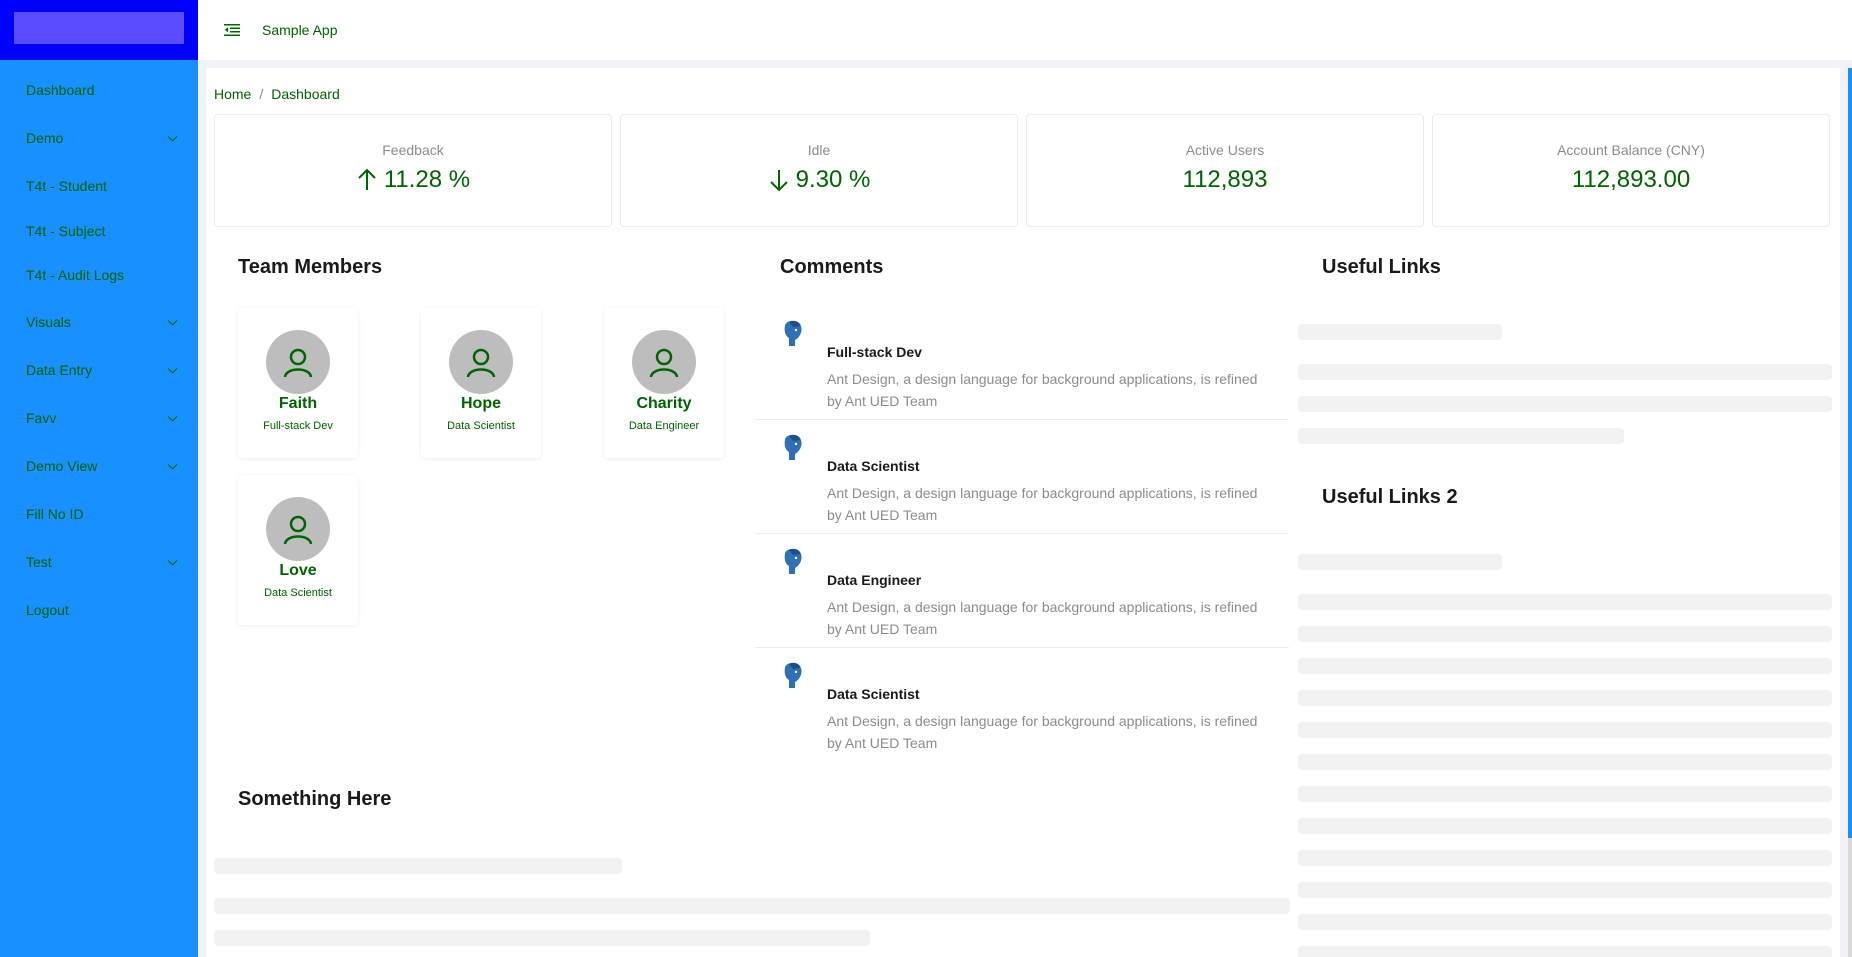 The image size is (1852, 957). I want to click on member-role: Data Engineer, so click(664, 426).